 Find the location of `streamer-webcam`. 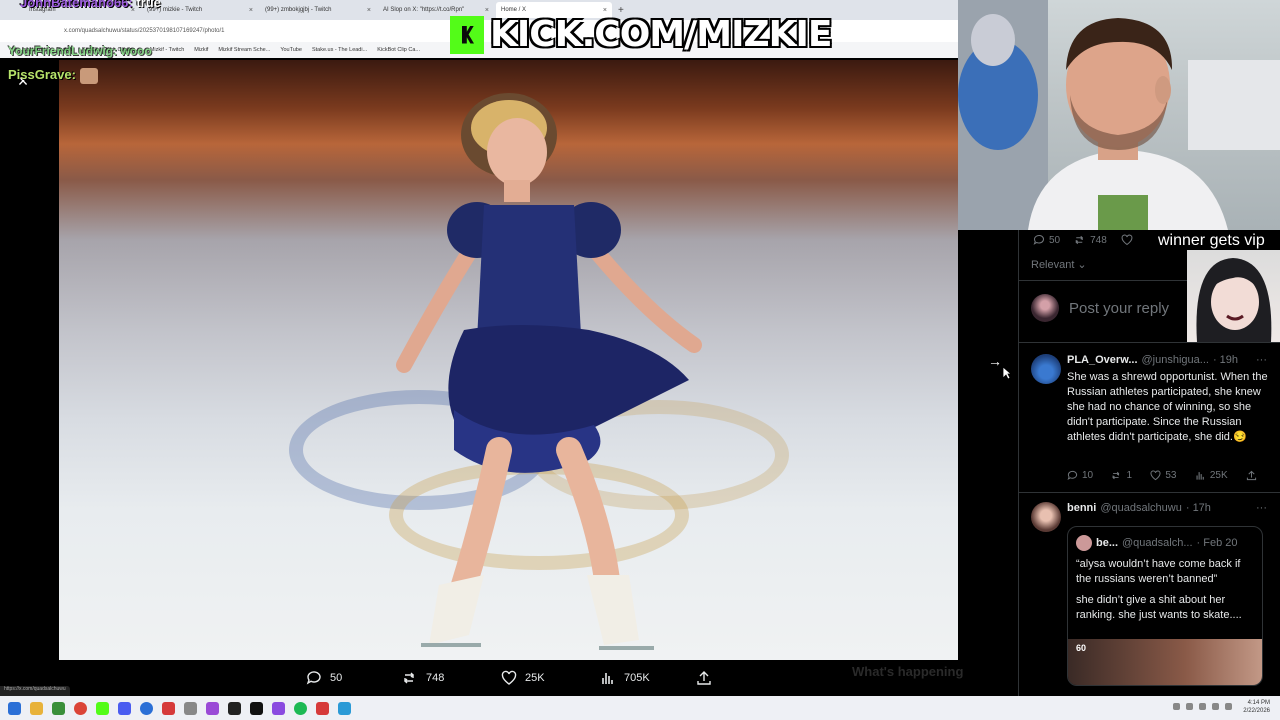

streamer-webcam is located at coordinates (1119, 115).